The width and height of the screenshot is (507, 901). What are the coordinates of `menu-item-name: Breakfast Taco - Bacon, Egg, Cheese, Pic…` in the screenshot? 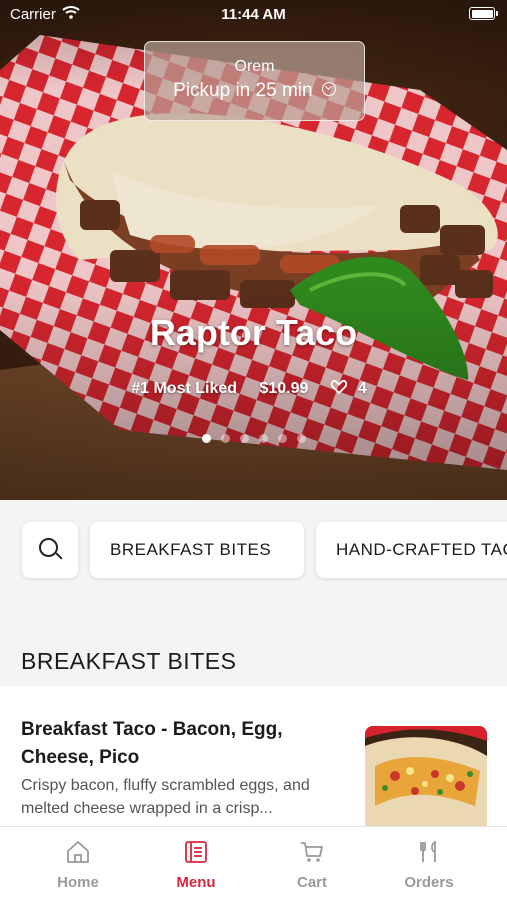 It's located at (152, 743).